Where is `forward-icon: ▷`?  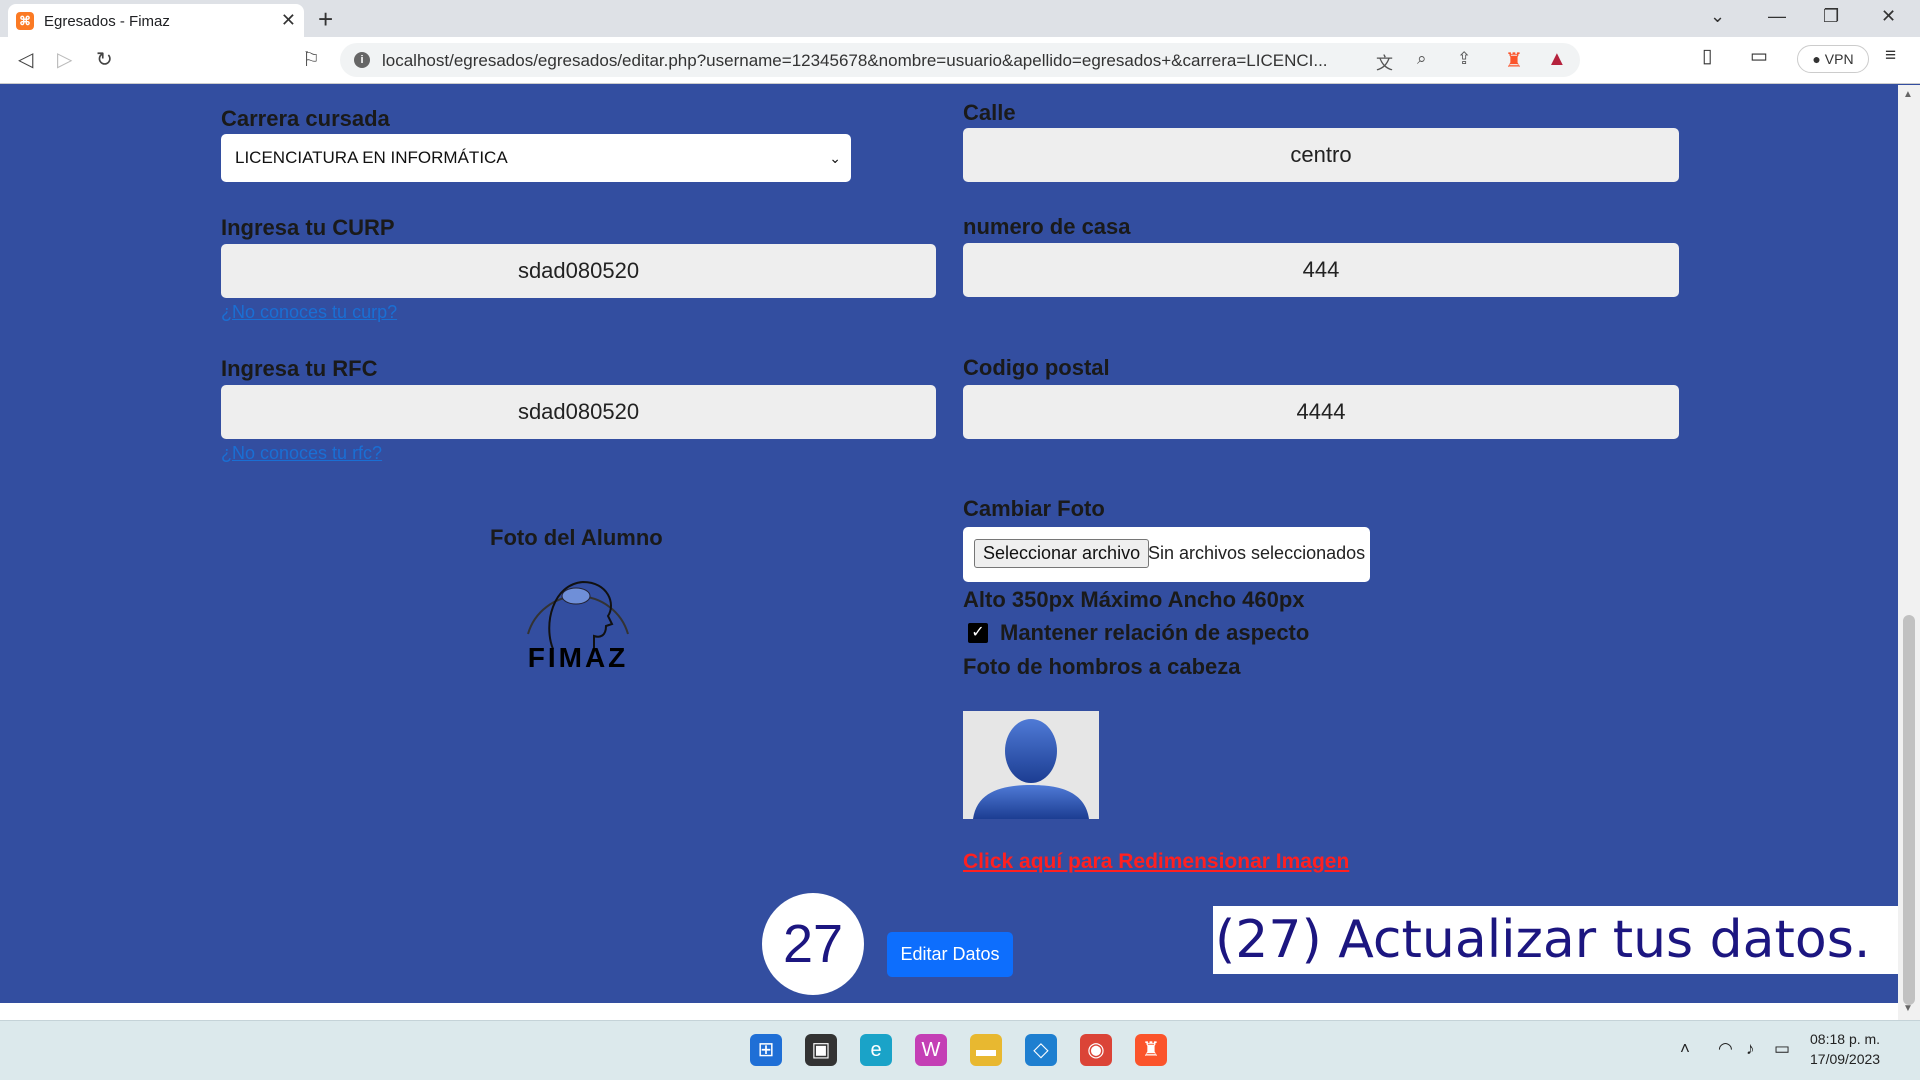 forward-icon: ▷ is located at coordinates (64, 59).